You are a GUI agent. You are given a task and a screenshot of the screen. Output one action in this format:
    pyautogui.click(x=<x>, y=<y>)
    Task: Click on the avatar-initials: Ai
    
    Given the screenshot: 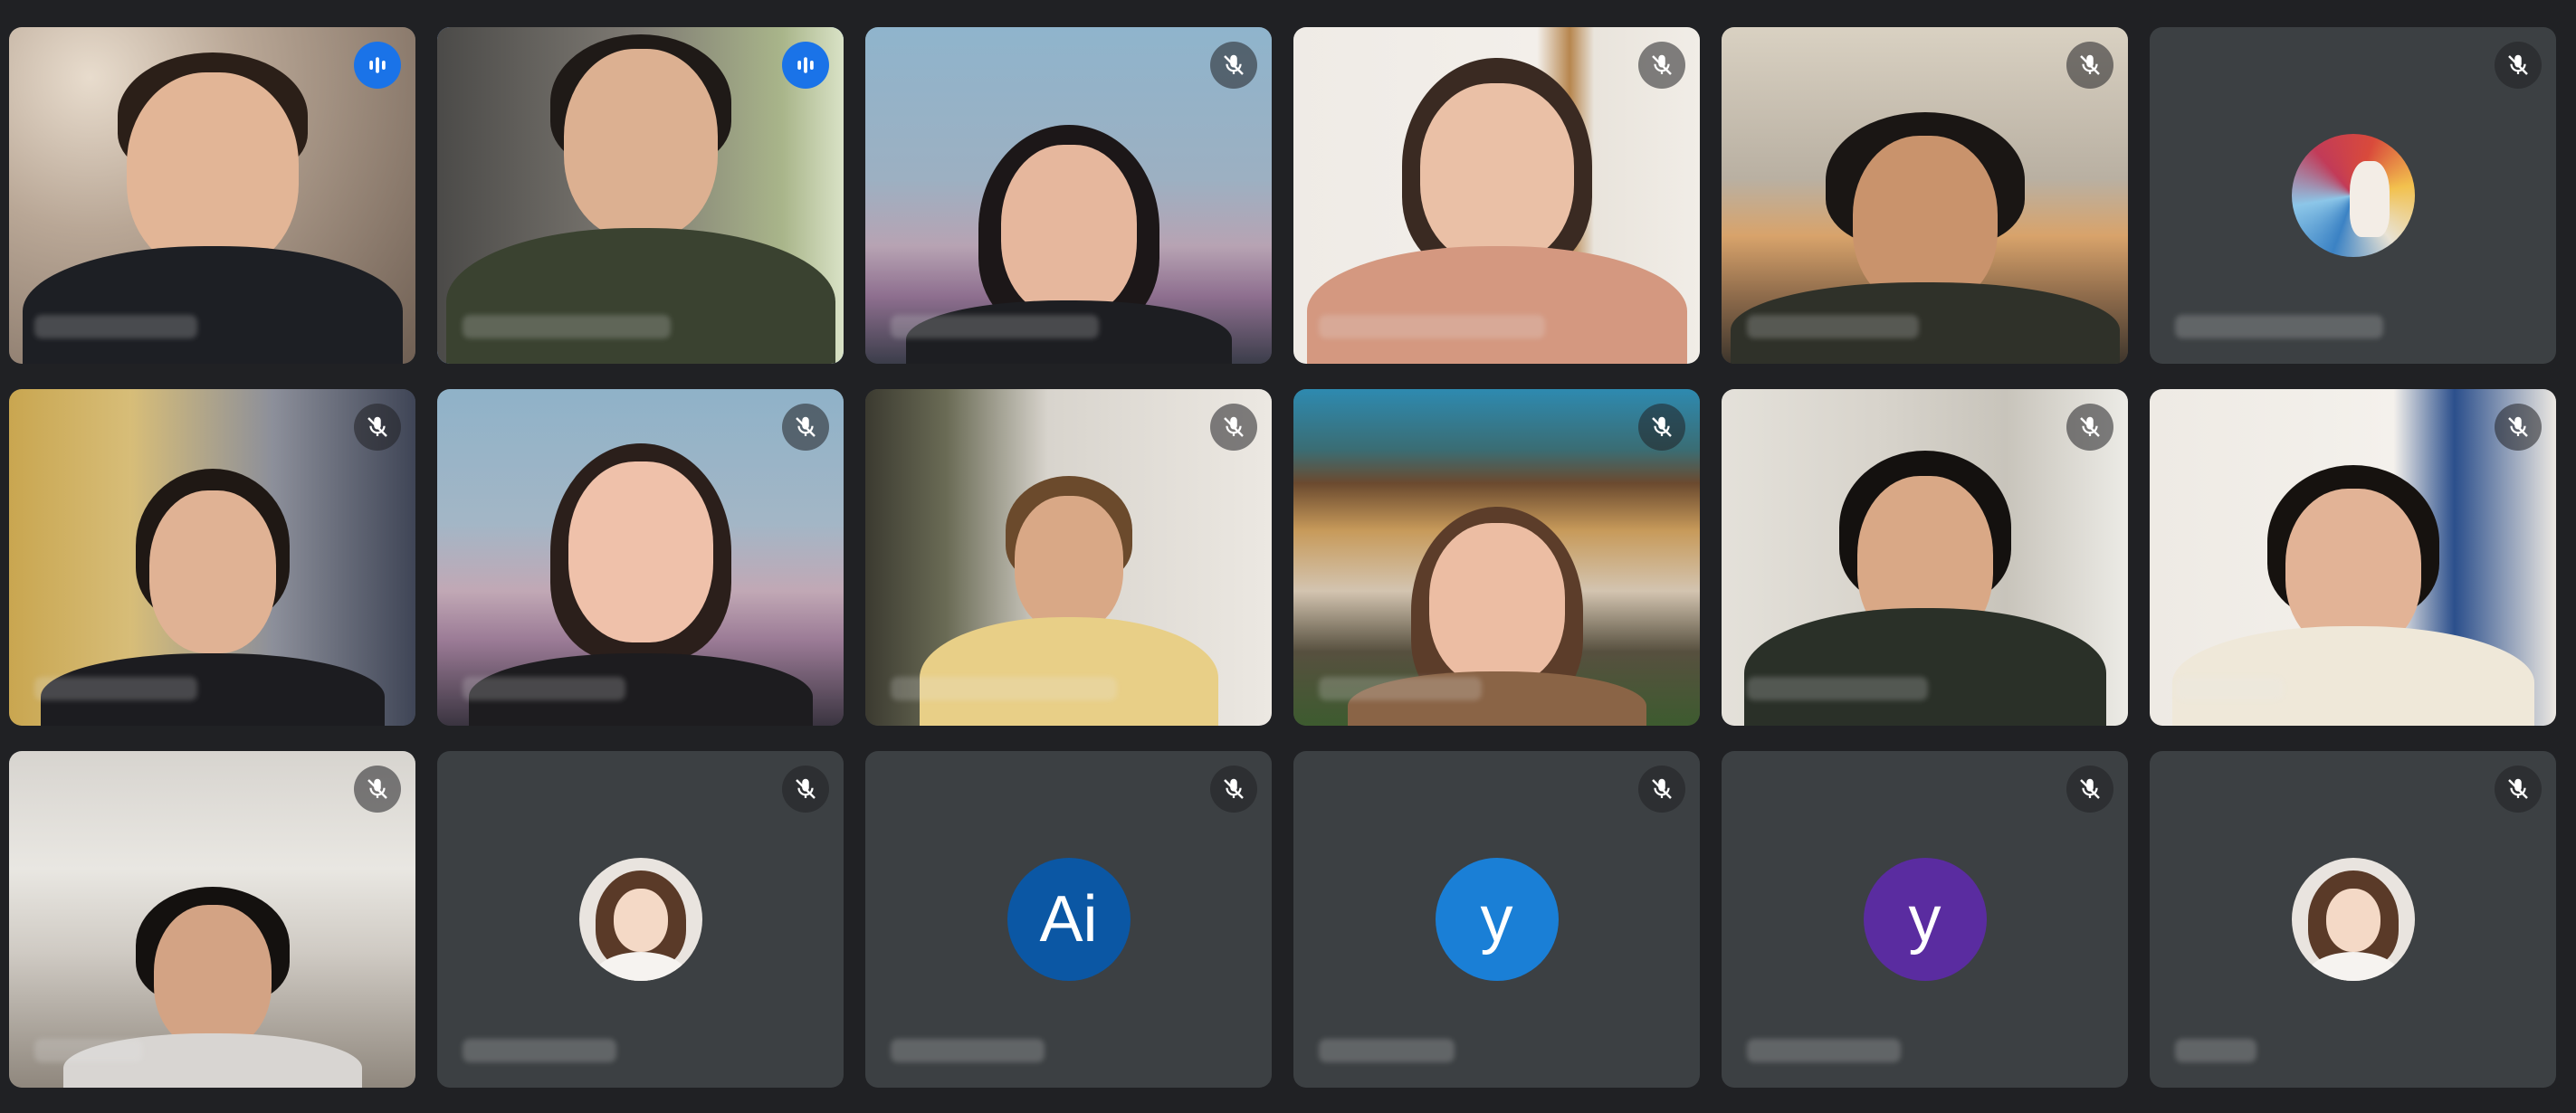 What is the action you would take?
    pyautogui.click(x=1068, y=919)
    